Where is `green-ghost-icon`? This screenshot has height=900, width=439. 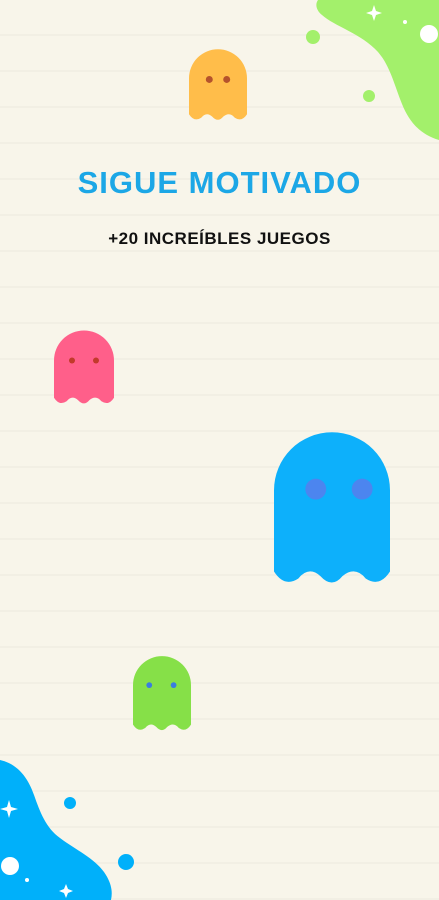 green-ghost-icon is located at coordinates (162, 695).